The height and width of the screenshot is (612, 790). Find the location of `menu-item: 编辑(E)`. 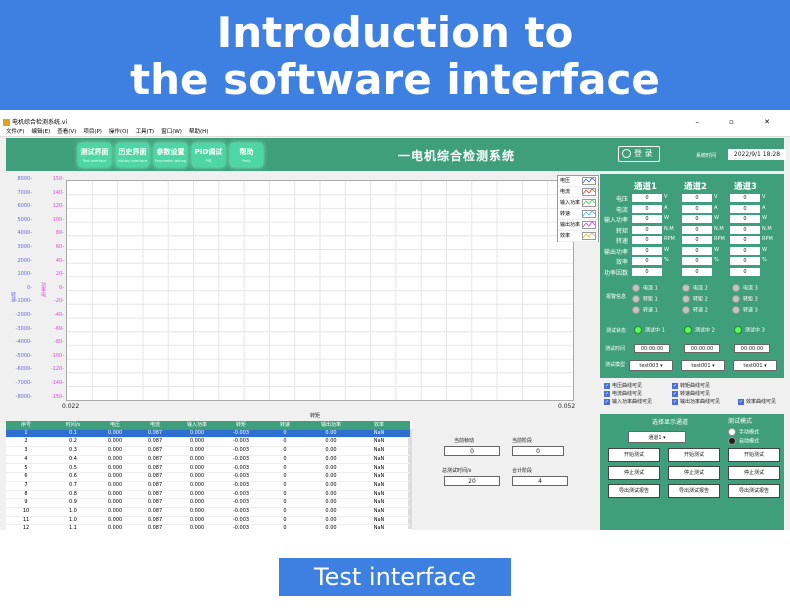

menu-item: 编辑(E) is located at coordinates (40, 132).